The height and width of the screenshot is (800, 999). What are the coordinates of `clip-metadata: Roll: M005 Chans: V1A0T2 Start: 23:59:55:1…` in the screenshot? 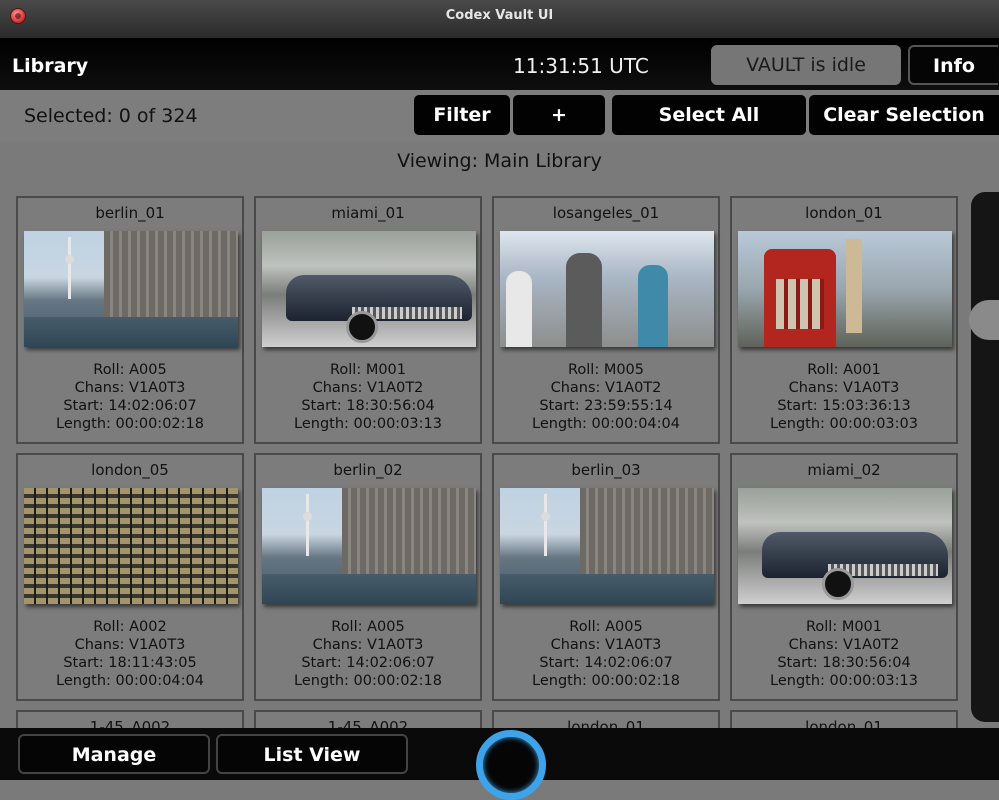 It's located at (606, 397).